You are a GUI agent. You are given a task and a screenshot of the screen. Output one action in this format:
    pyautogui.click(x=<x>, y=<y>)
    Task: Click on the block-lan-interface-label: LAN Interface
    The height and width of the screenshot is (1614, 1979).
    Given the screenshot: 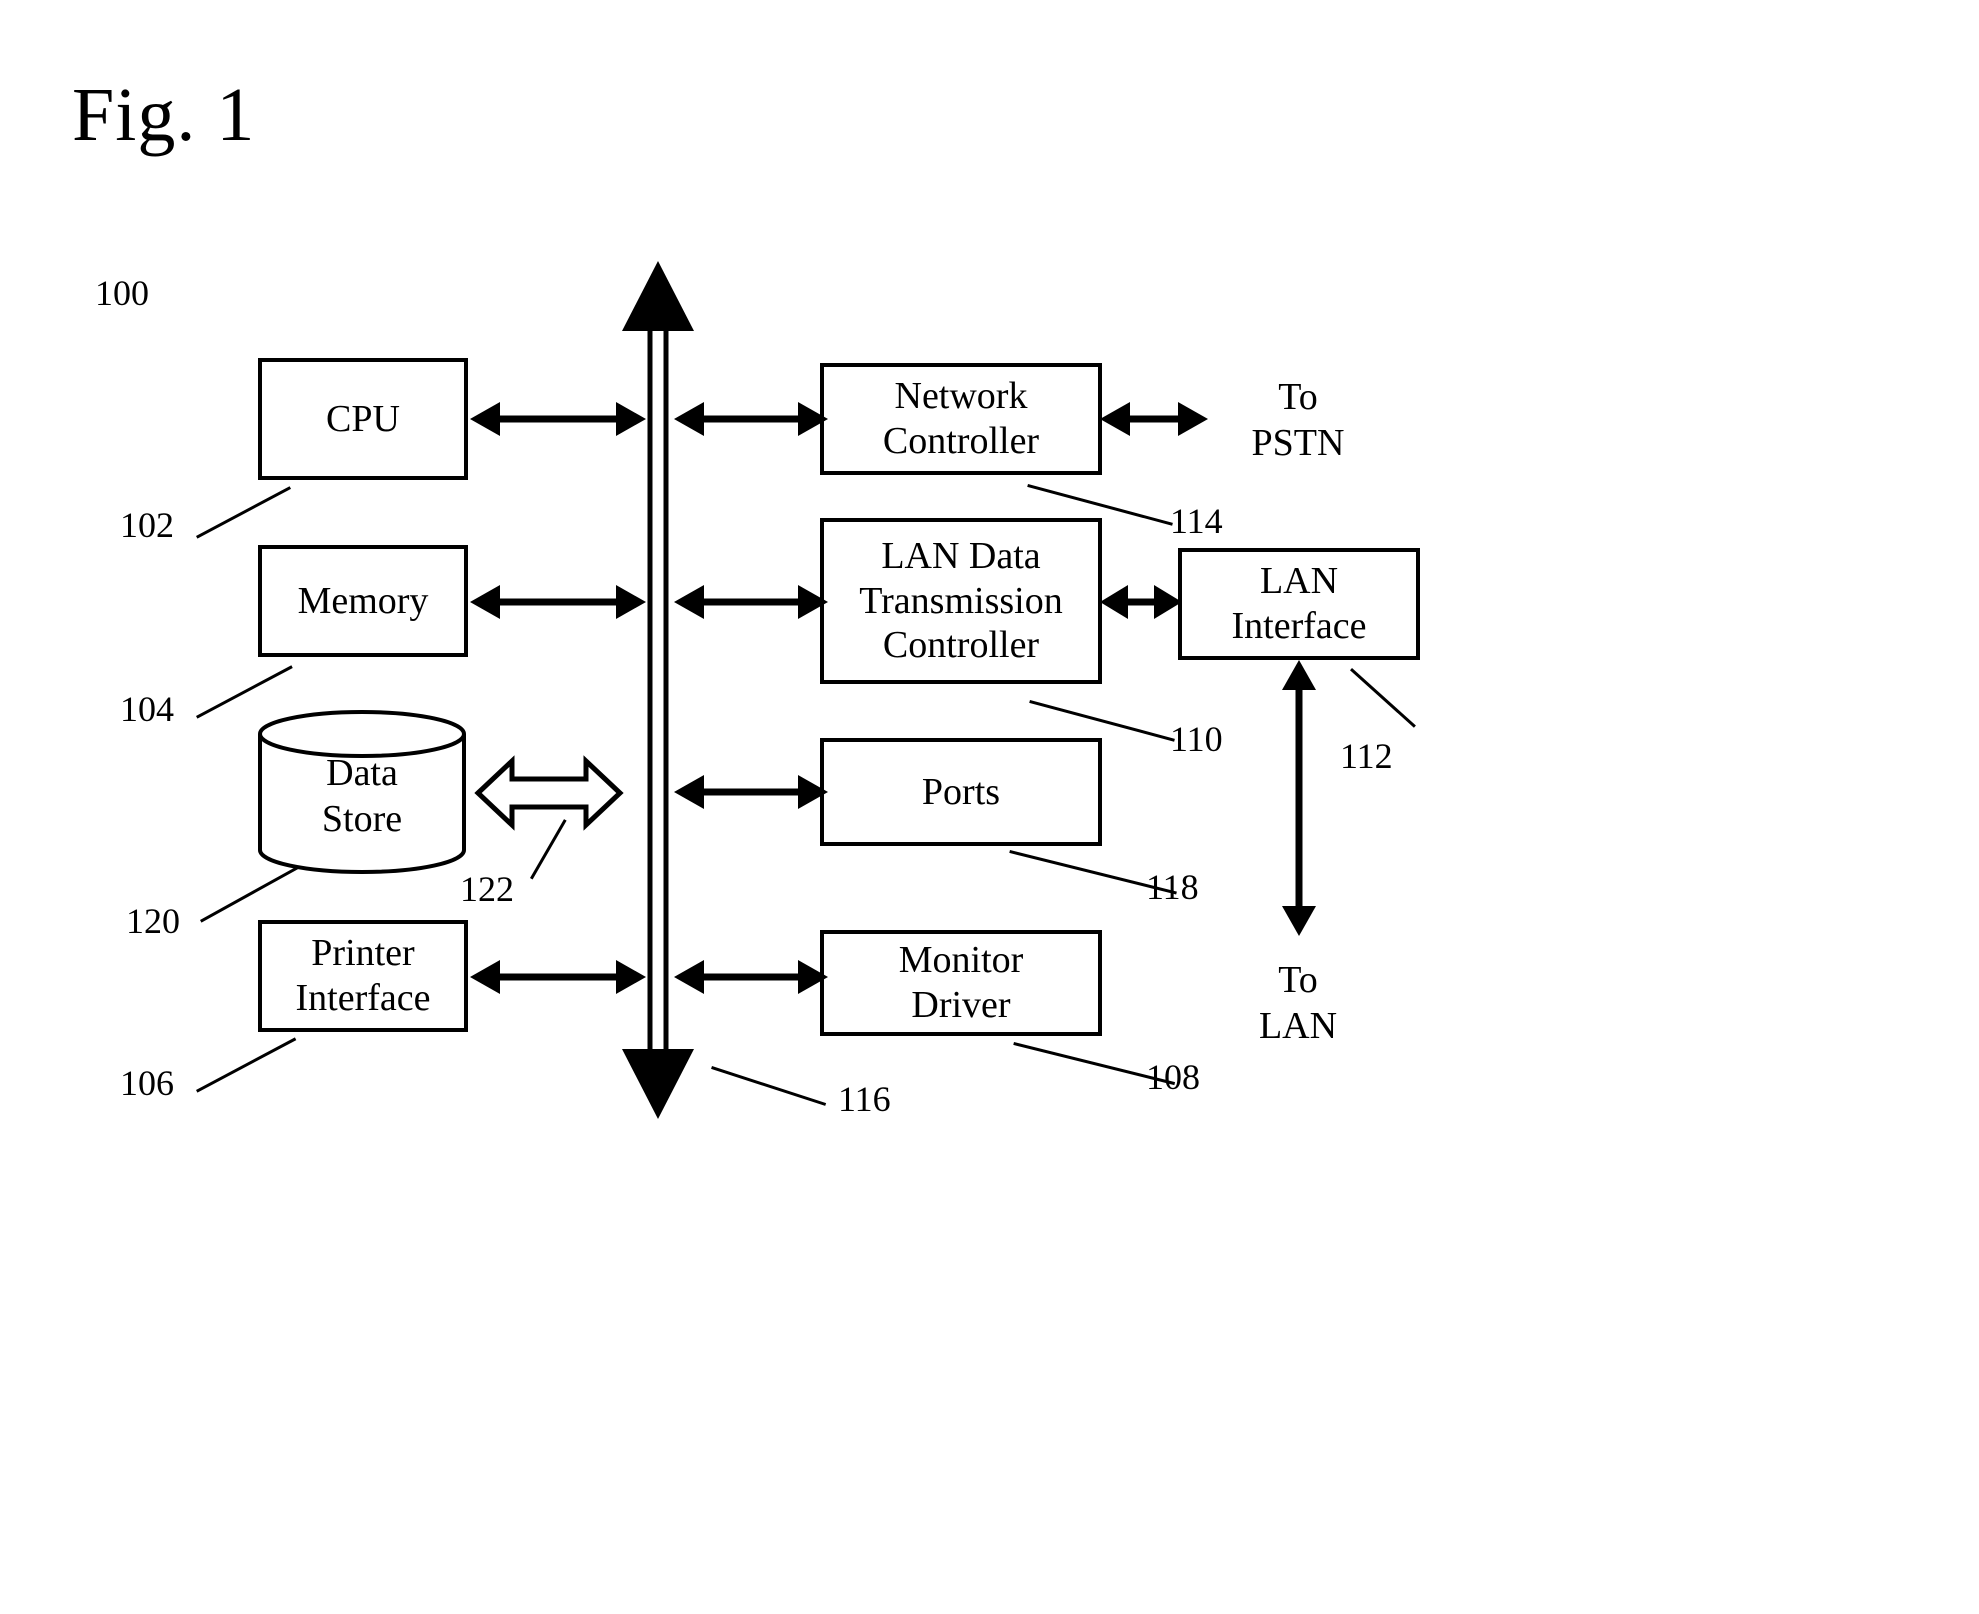 What is the action you would take?
    pyautogui.click(x=1299, y=604)
    